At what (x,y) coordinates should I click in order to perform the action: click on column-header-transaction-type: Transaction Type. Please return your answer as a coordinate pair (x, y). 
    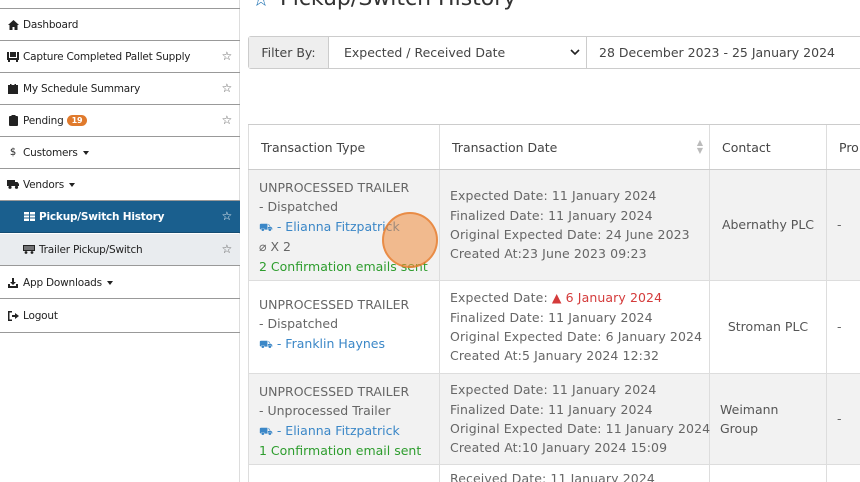
    Looking at the image, I should click on (344, 147).